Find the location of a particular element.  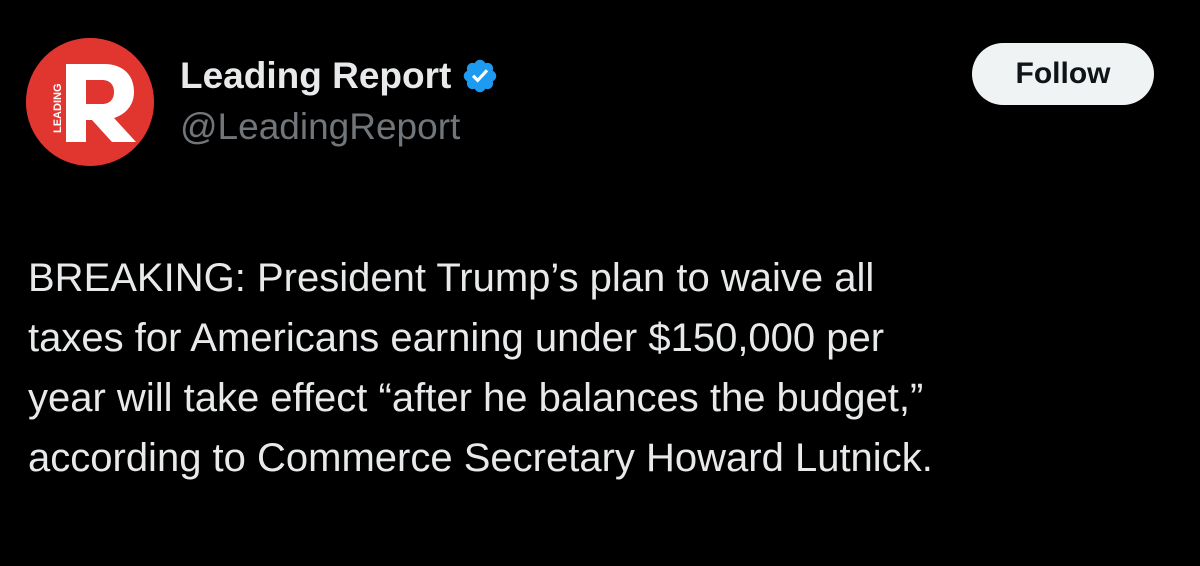

follow-button: Follow is located at coordinates (1063, 74).